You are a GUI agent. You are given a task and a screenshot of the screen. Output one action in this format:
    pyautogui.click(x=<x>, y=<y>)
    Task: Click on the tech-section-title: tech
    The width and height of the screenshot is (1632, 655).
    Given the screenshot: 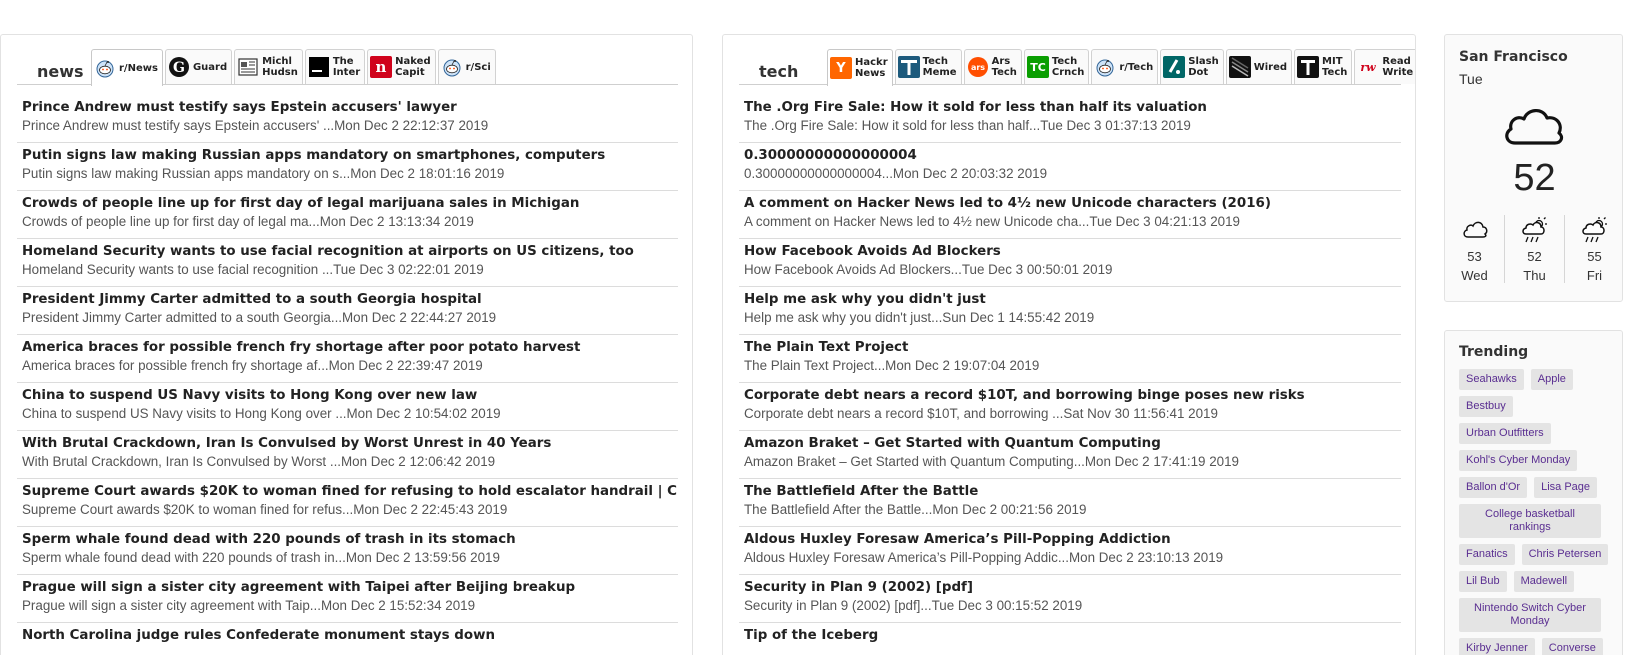 What is the action you would take?
    pyautogui.click(x=779, y=71)
    